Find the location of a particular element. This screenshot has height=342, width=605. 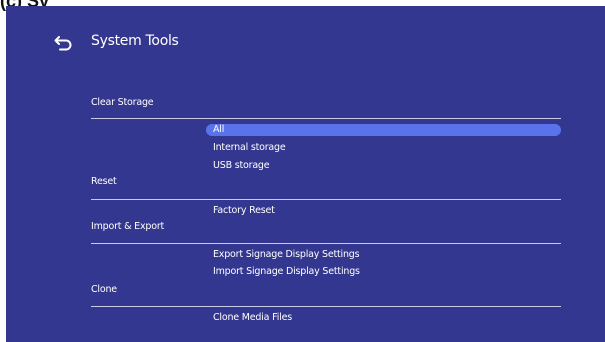

option-export-signage-display-settings: Export Signage Display Settings is located at coordinates (383, 255).